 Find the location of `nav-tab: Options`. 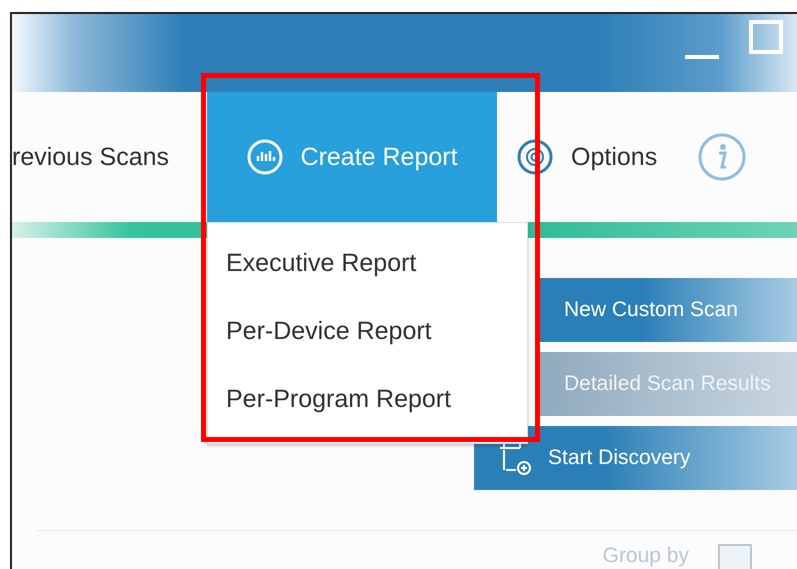

nav-tab: Options is located at coordinates (587, 157).